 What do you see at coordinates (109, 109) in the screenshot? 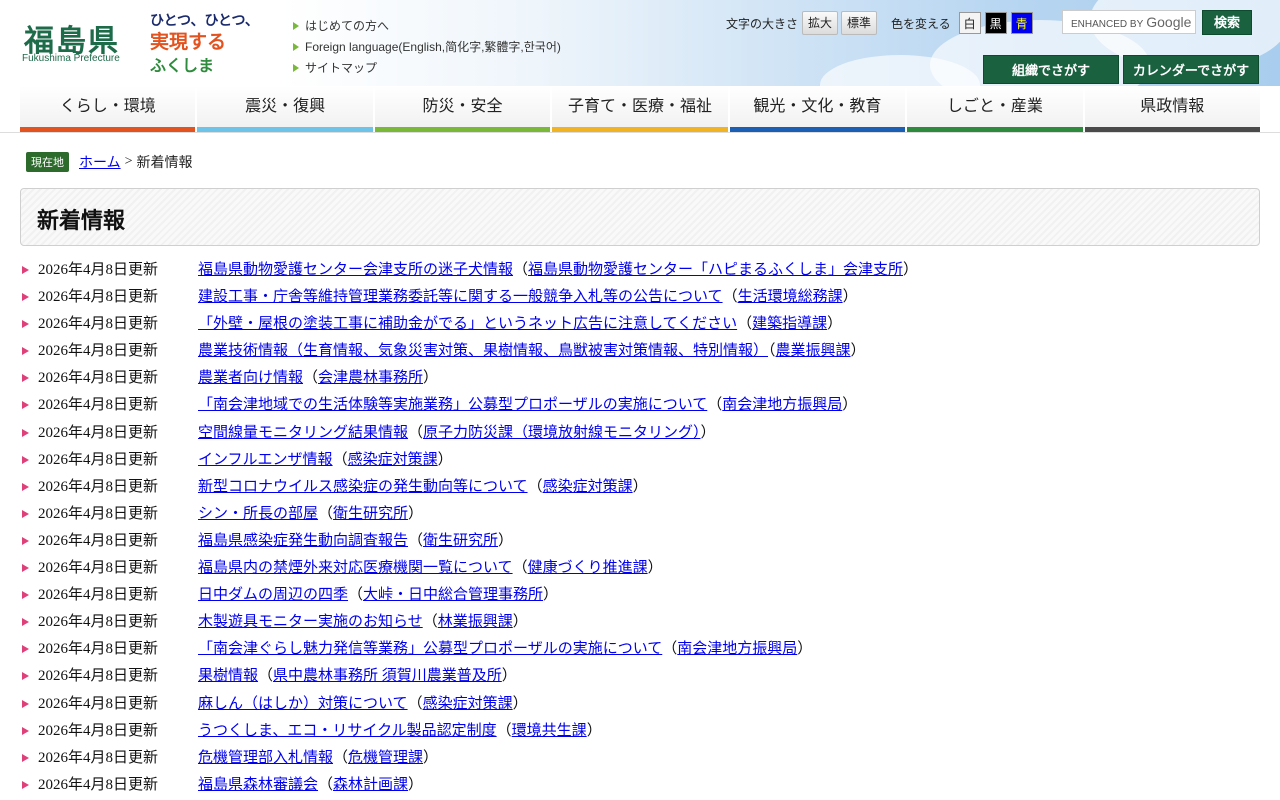
I see `nav-item-living: くらし・環境` at bounding box center [109, 109].